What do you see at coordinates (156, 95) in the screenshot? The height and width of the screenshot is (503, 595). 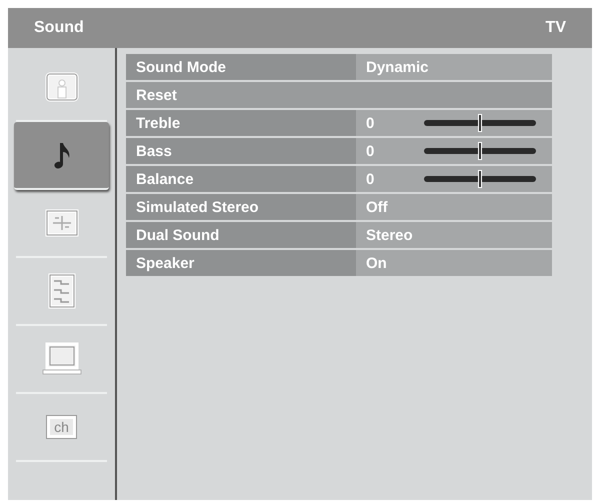 I see `setting-label: Reset` at bounding box center [156, 95].